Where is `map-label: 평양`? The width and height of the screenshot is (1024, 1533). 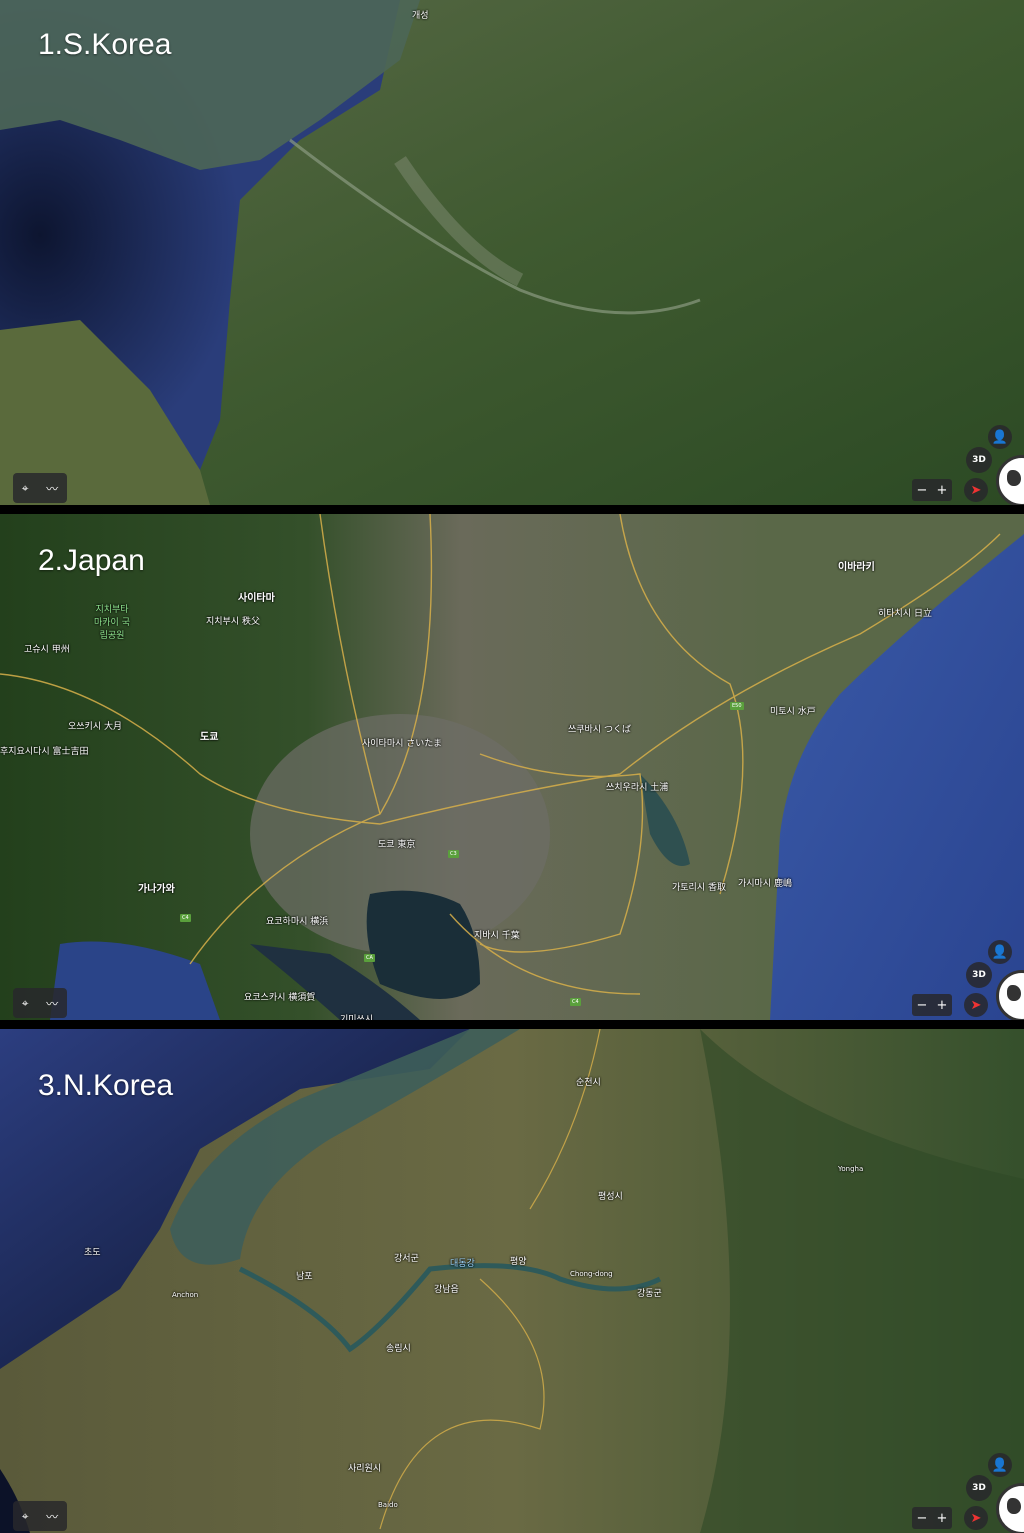
map-label: 평양 is located at coordinates (518, 1262).